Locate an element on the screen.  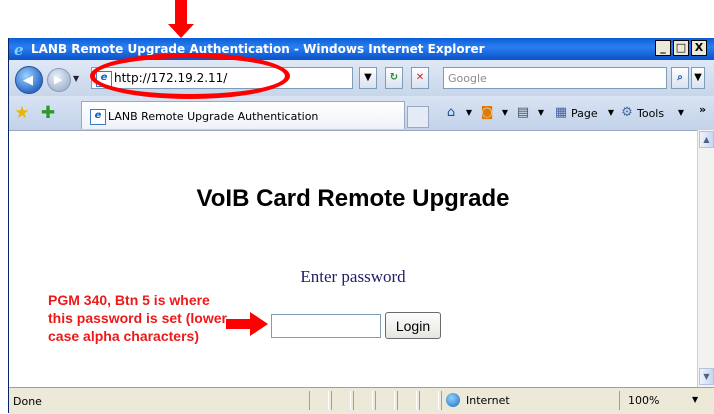
refresh-button: ↻ is located at coordinates (394, 78).